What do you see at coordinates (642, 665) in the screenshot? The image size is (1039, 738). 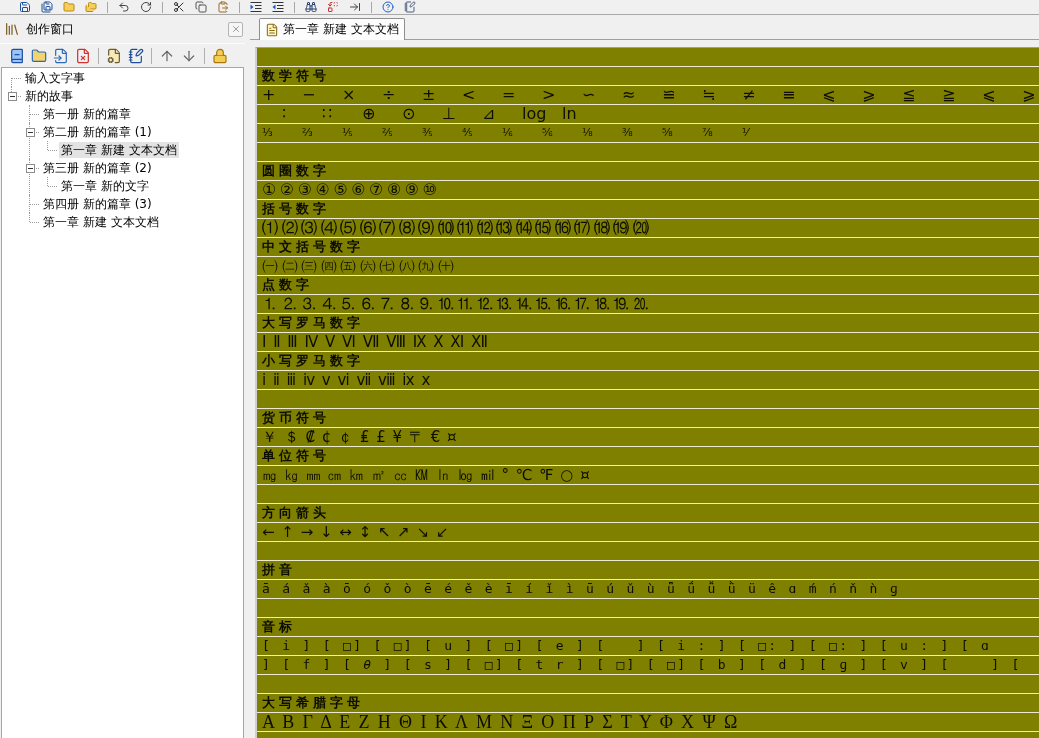 I see `symbol-line: ] [ f ] [ θ ] [ s ] [ □] [ t r ] [ □] [ □] [ b ] [ d ] [ ɡ ] [ v ] [ ] [` at bounding box center [642, 665].